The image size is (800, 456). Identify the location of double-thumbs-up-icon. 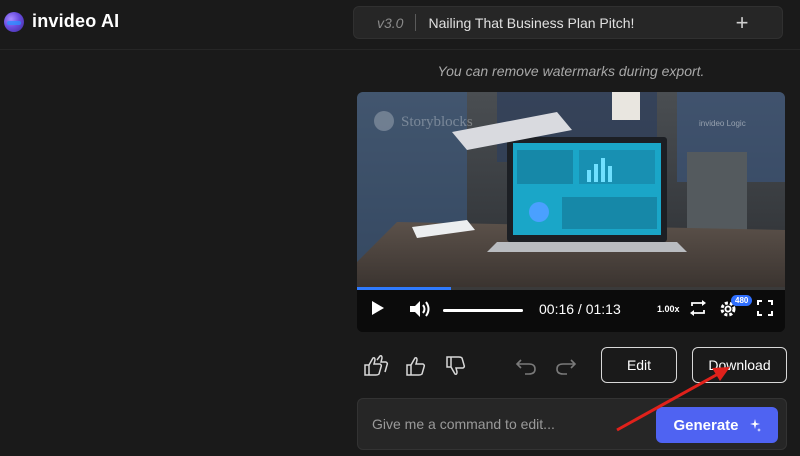
(376, 366).